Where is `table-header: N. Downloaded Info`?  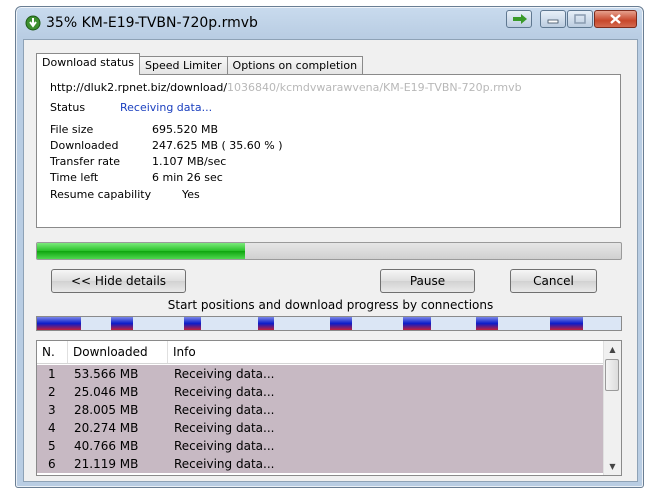 table-header: N. Downloaded Info is located at coordinates (321, 352).